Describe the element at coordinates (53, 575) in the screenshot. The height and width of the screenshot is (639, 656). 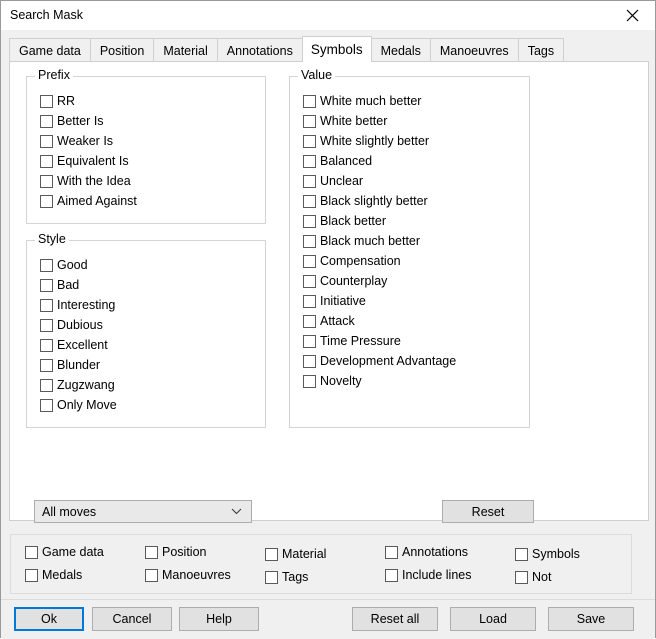
I see `scope-checkbox-medals: Medals` at that location.